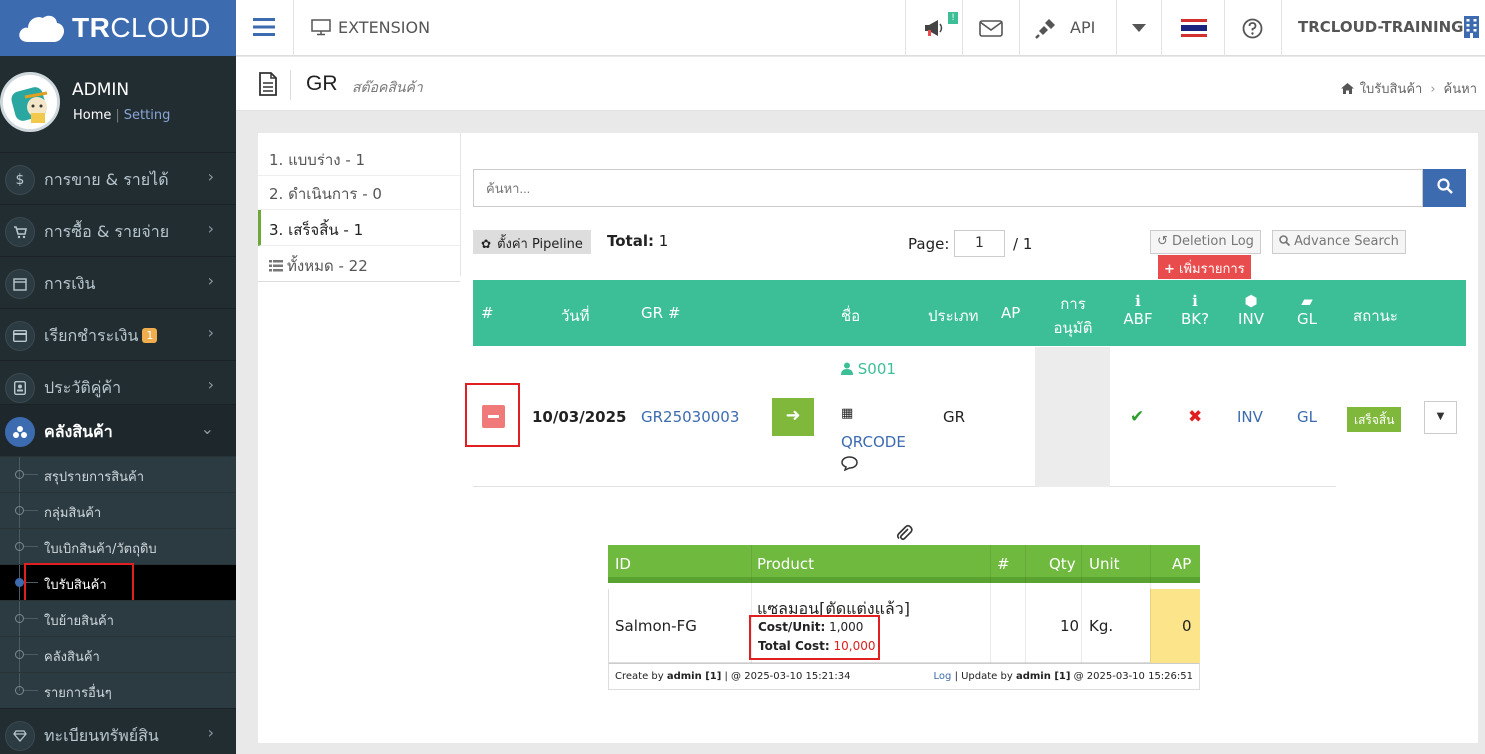 Image resolution: width=1485 pixels, height=754 pixels. What do you see at coordinates (1307, 417) in the screenshot?
I see `row-gl-link: GL` at bounding box center [1307, 417].